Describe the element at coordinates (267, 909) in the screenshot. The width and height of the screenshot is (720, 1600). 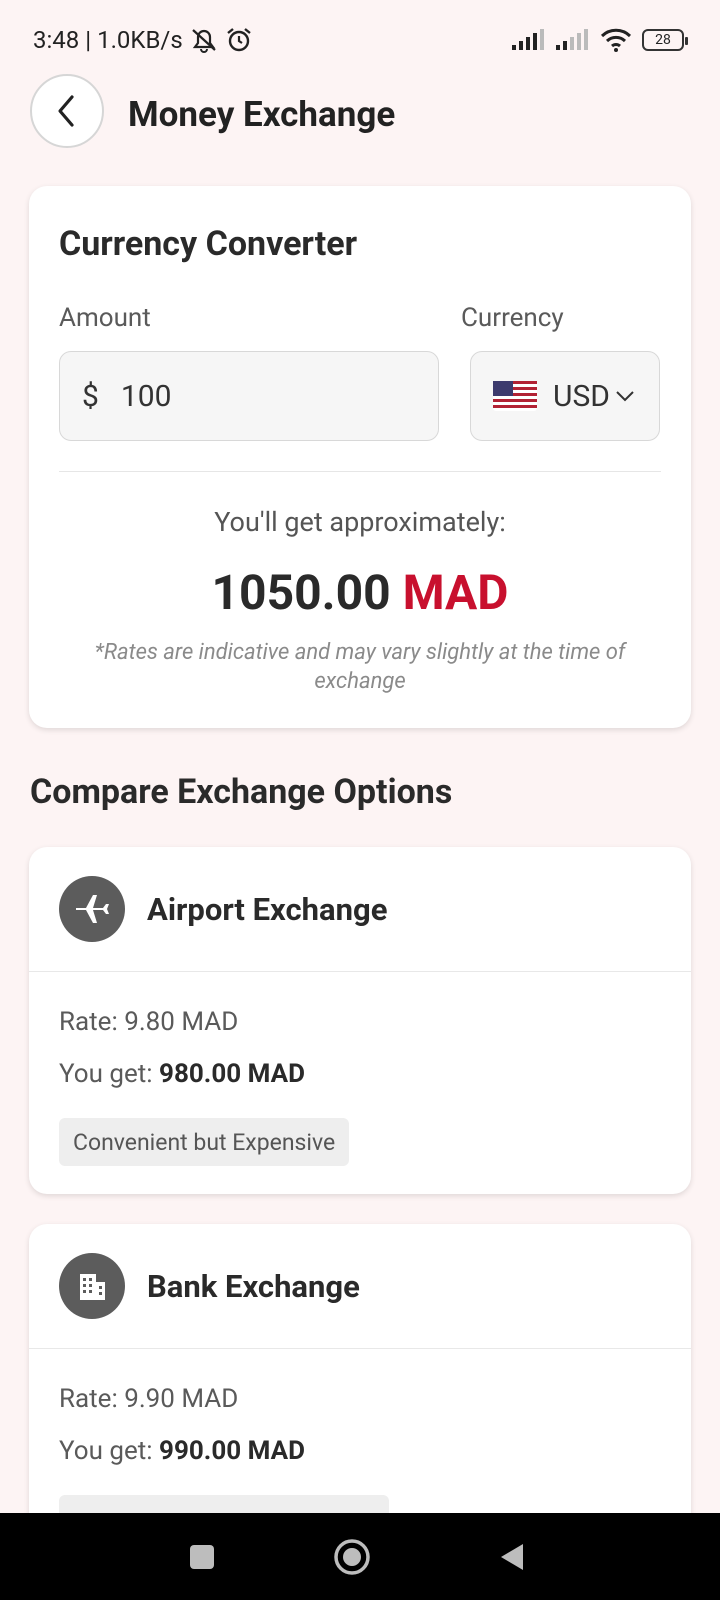
I see `option-name: Airport Exchange` at that location.